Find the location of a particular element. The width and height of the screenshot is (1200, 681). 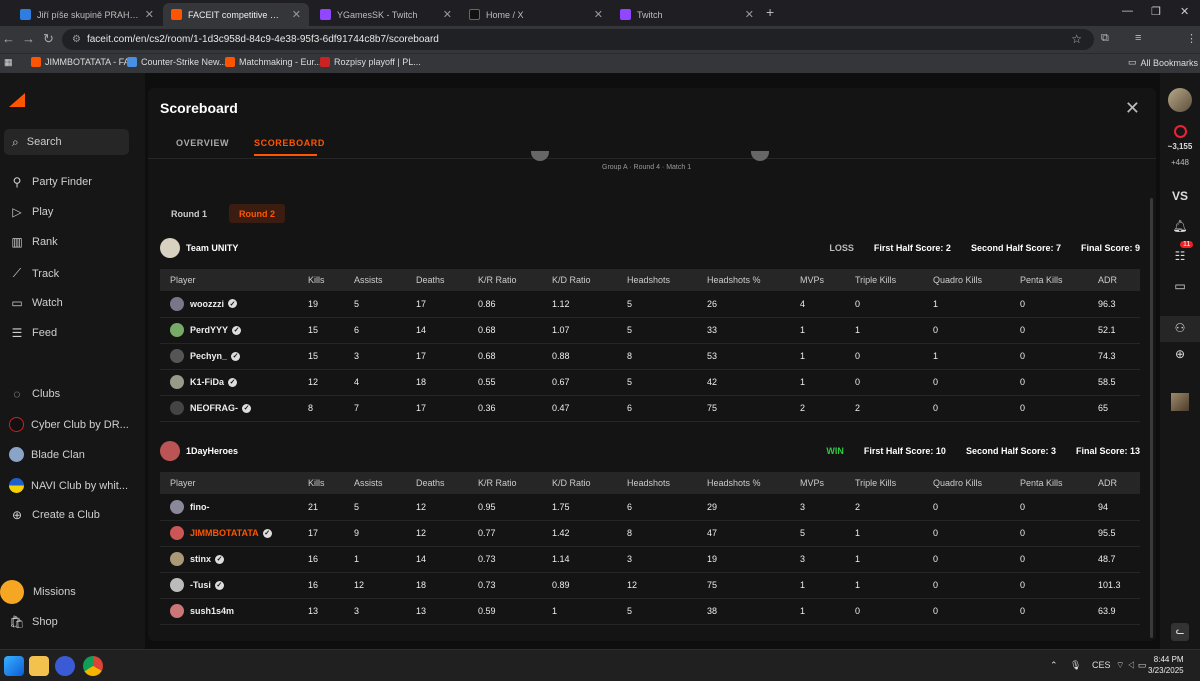

minimize-icon: — is located at coordinates (1127, 11).